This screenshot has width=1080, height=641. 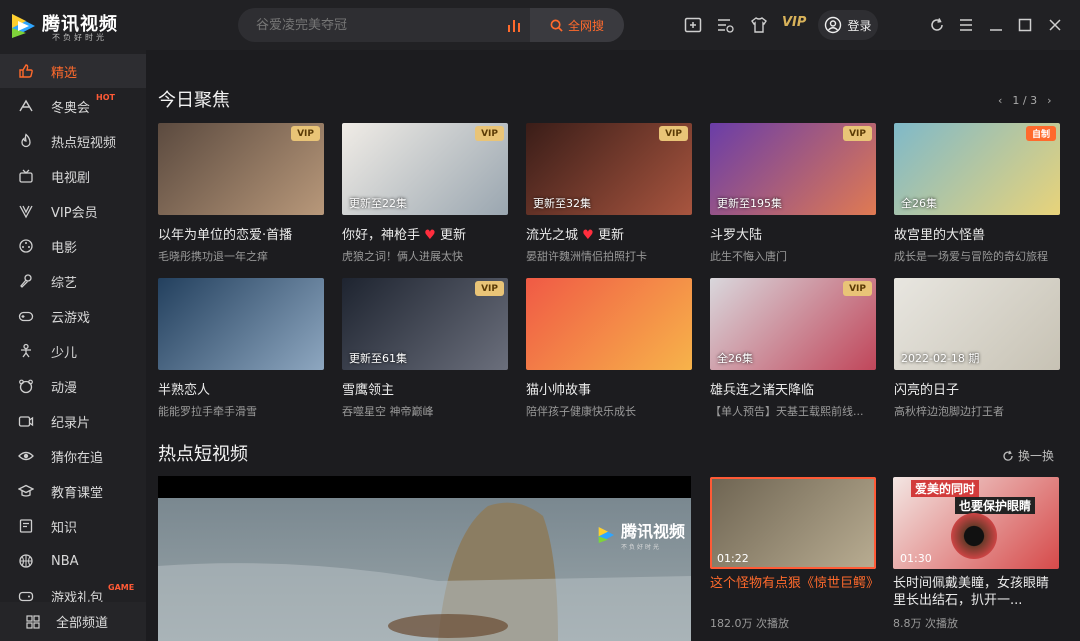 What do you see at coordinates (793, 388) in the screenshot?
I see `video-title: 雄兵连之诸天降临` at bounding box center [793, 388].